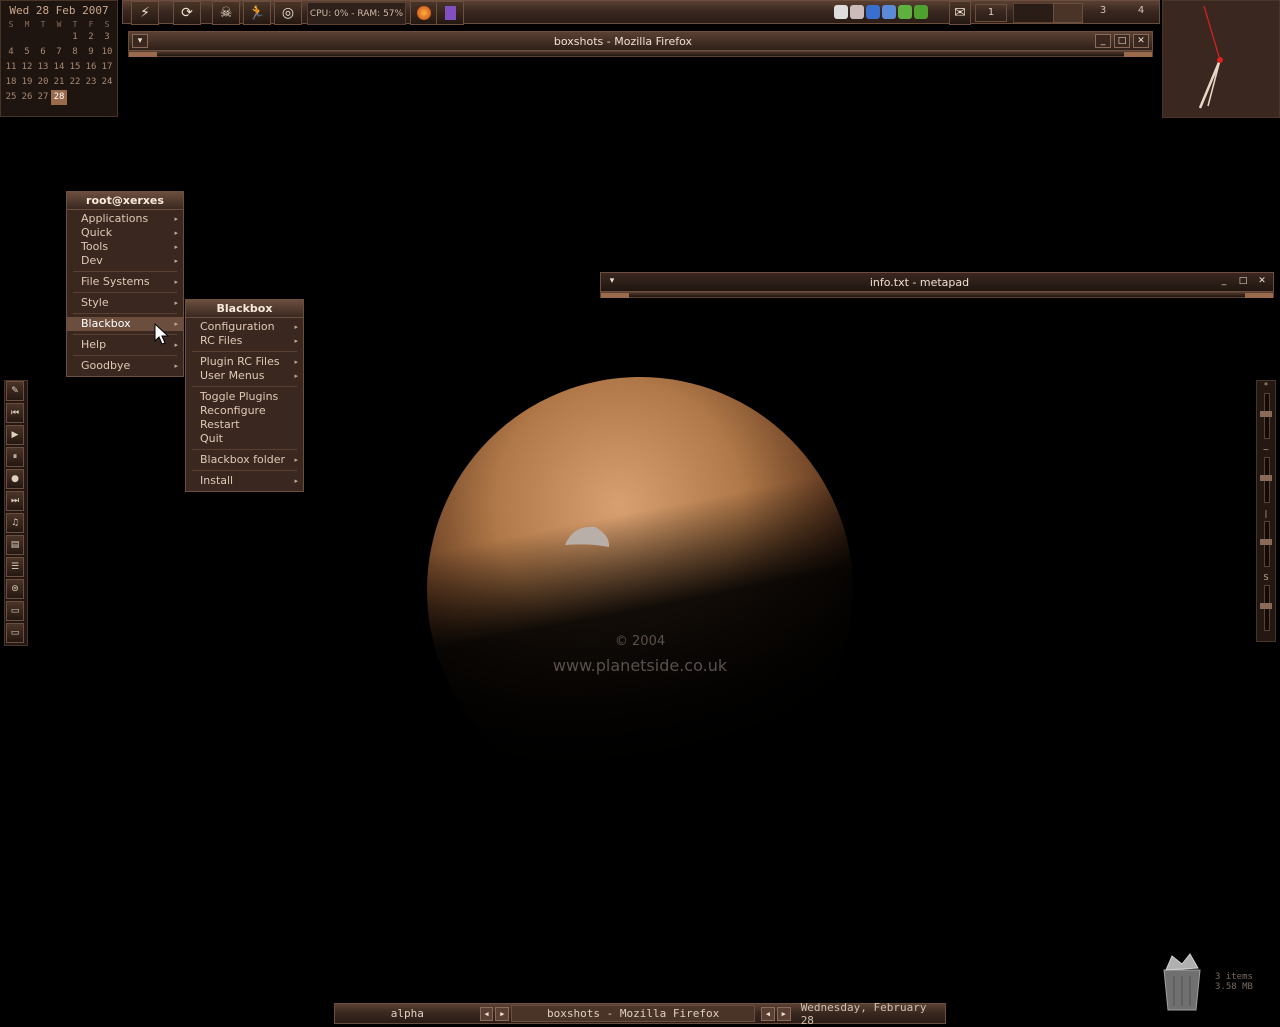  What do you see at coordinates (15, 545) in the screenshot?
I see `list-button: ▤` at bounding box center [15, 545].